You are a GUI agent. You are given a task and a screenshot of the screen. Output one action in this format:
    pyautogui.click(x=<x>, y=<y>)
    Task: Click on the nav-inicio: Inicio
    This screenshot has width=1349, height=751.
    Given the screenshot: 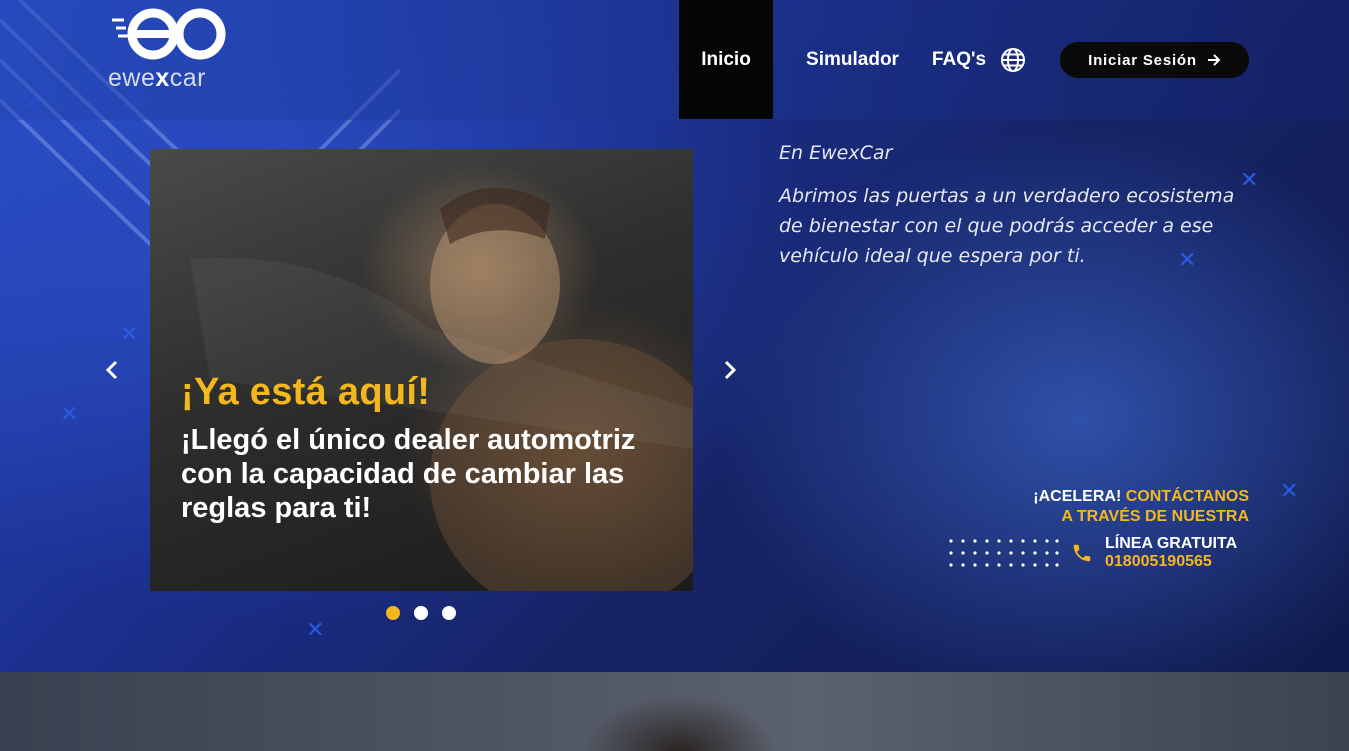 What is the action you would take?
    pyautogui.click(x=726, y=59)
    